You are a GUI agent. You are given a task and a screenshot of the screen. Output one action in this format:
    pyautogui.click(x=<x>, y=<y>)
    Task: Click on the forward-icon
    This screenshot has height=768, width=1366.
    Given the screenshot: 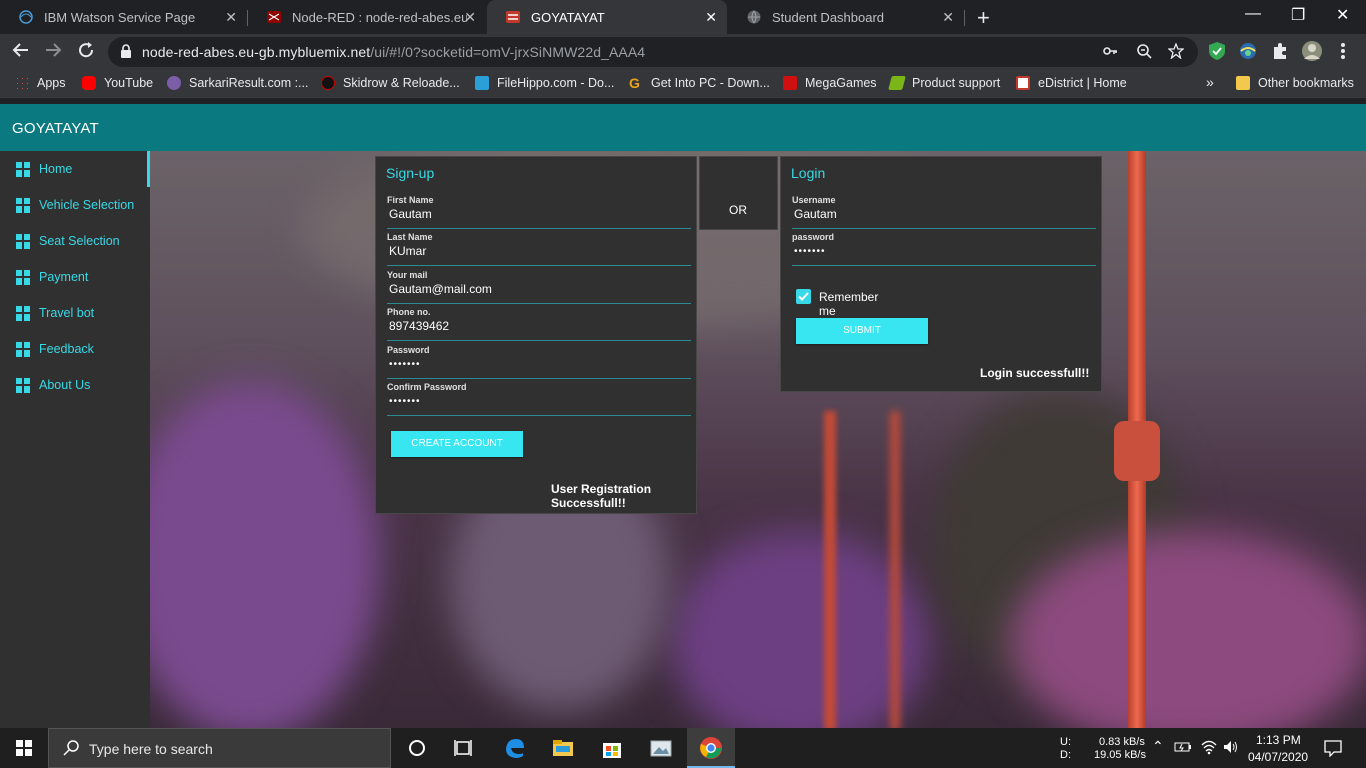 What is the action you would take?
    pyautogui.click(x=53, y=52)
    